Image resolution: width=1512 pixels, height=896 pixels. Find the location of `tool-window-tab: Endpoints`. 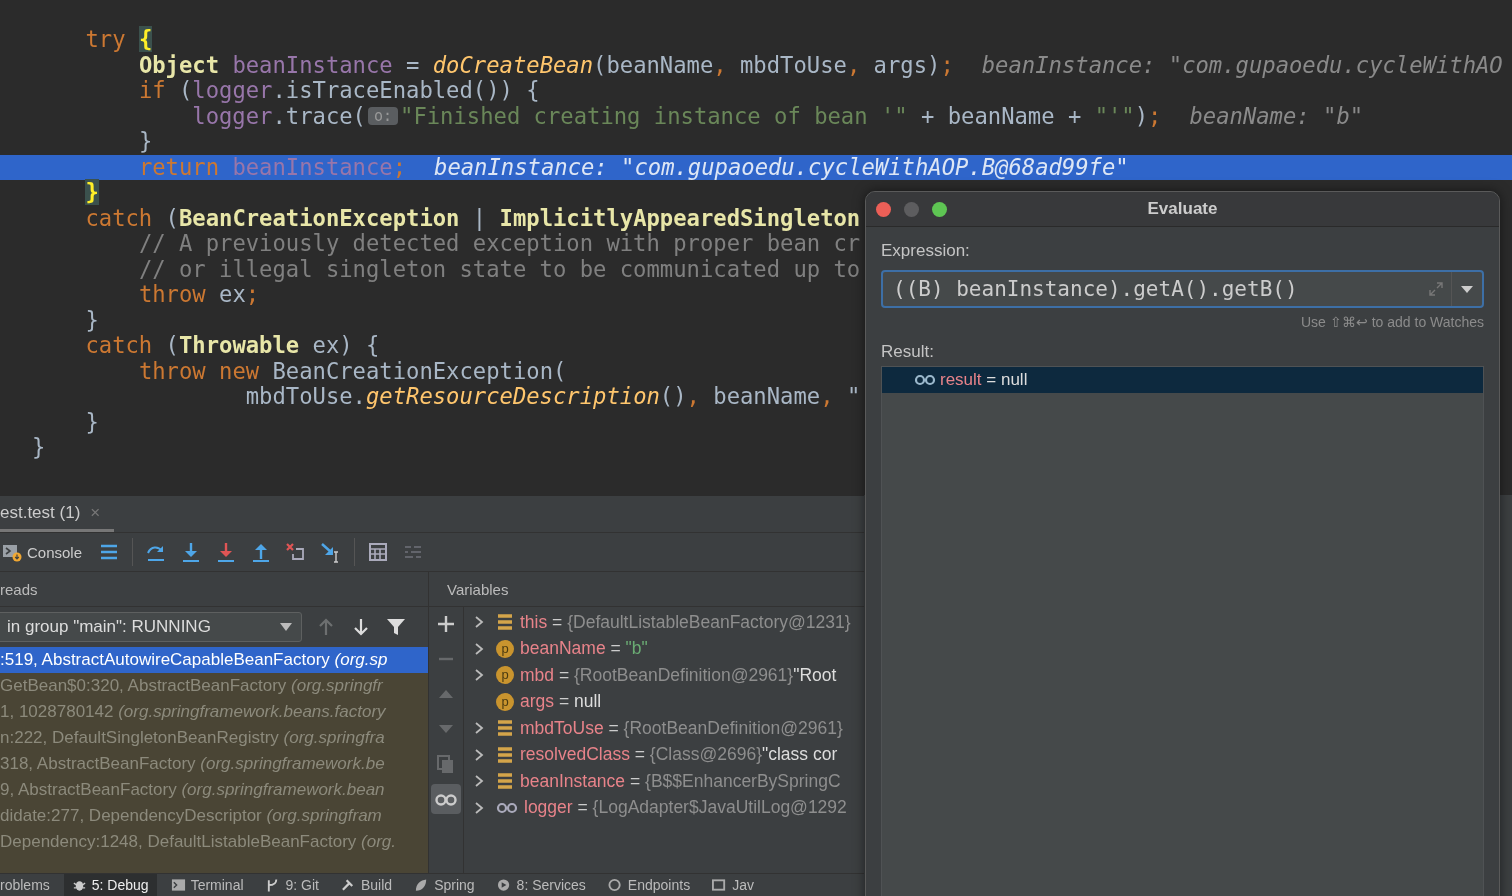

tool-window-tab: Endpoints is located at coordinates (659, 885).